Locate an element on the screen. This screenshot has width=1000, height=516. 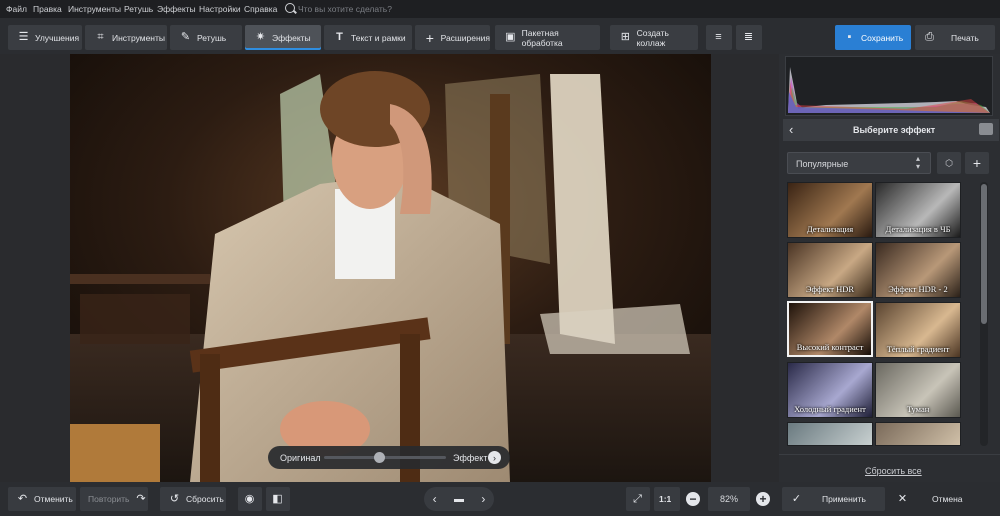
effect-thumb-fog: Туман is located at coordinates (918, 390).